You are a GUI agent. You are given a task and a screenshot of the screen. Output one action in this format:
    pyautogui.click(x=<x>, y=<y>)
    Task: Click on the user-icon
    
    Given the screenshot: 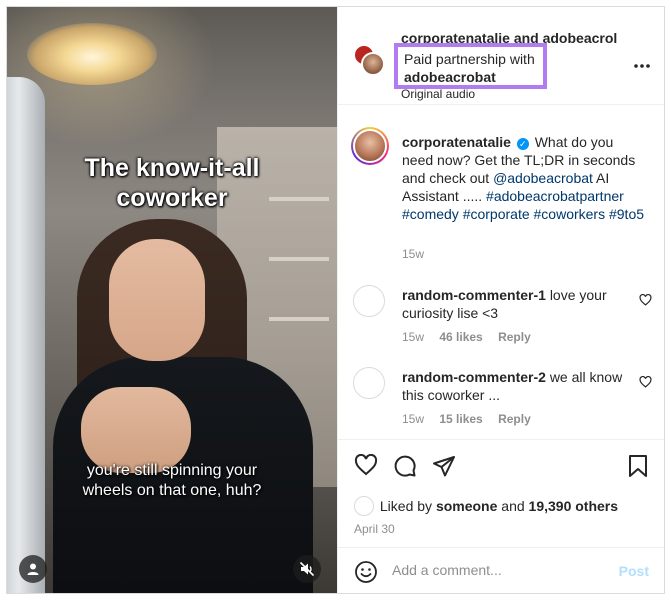 What is the action you would take?
    pyautogui.click(x=33, y=569)
    